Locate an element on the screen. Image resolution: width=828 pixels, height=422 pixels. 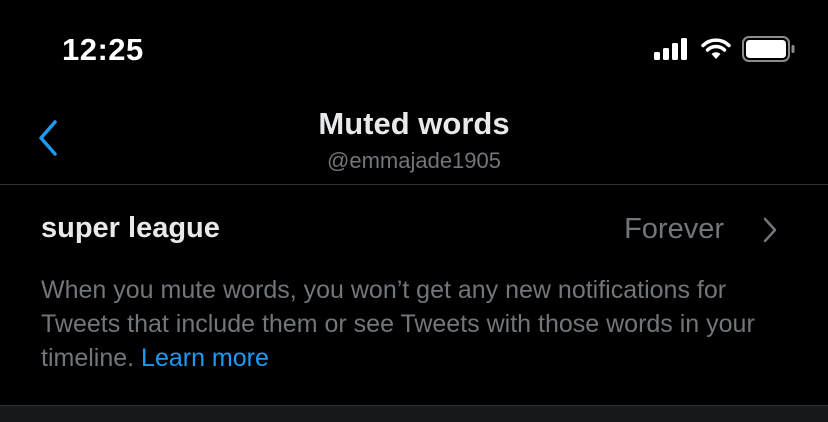
page-title: Muted words is located at coordinates (414, 123).